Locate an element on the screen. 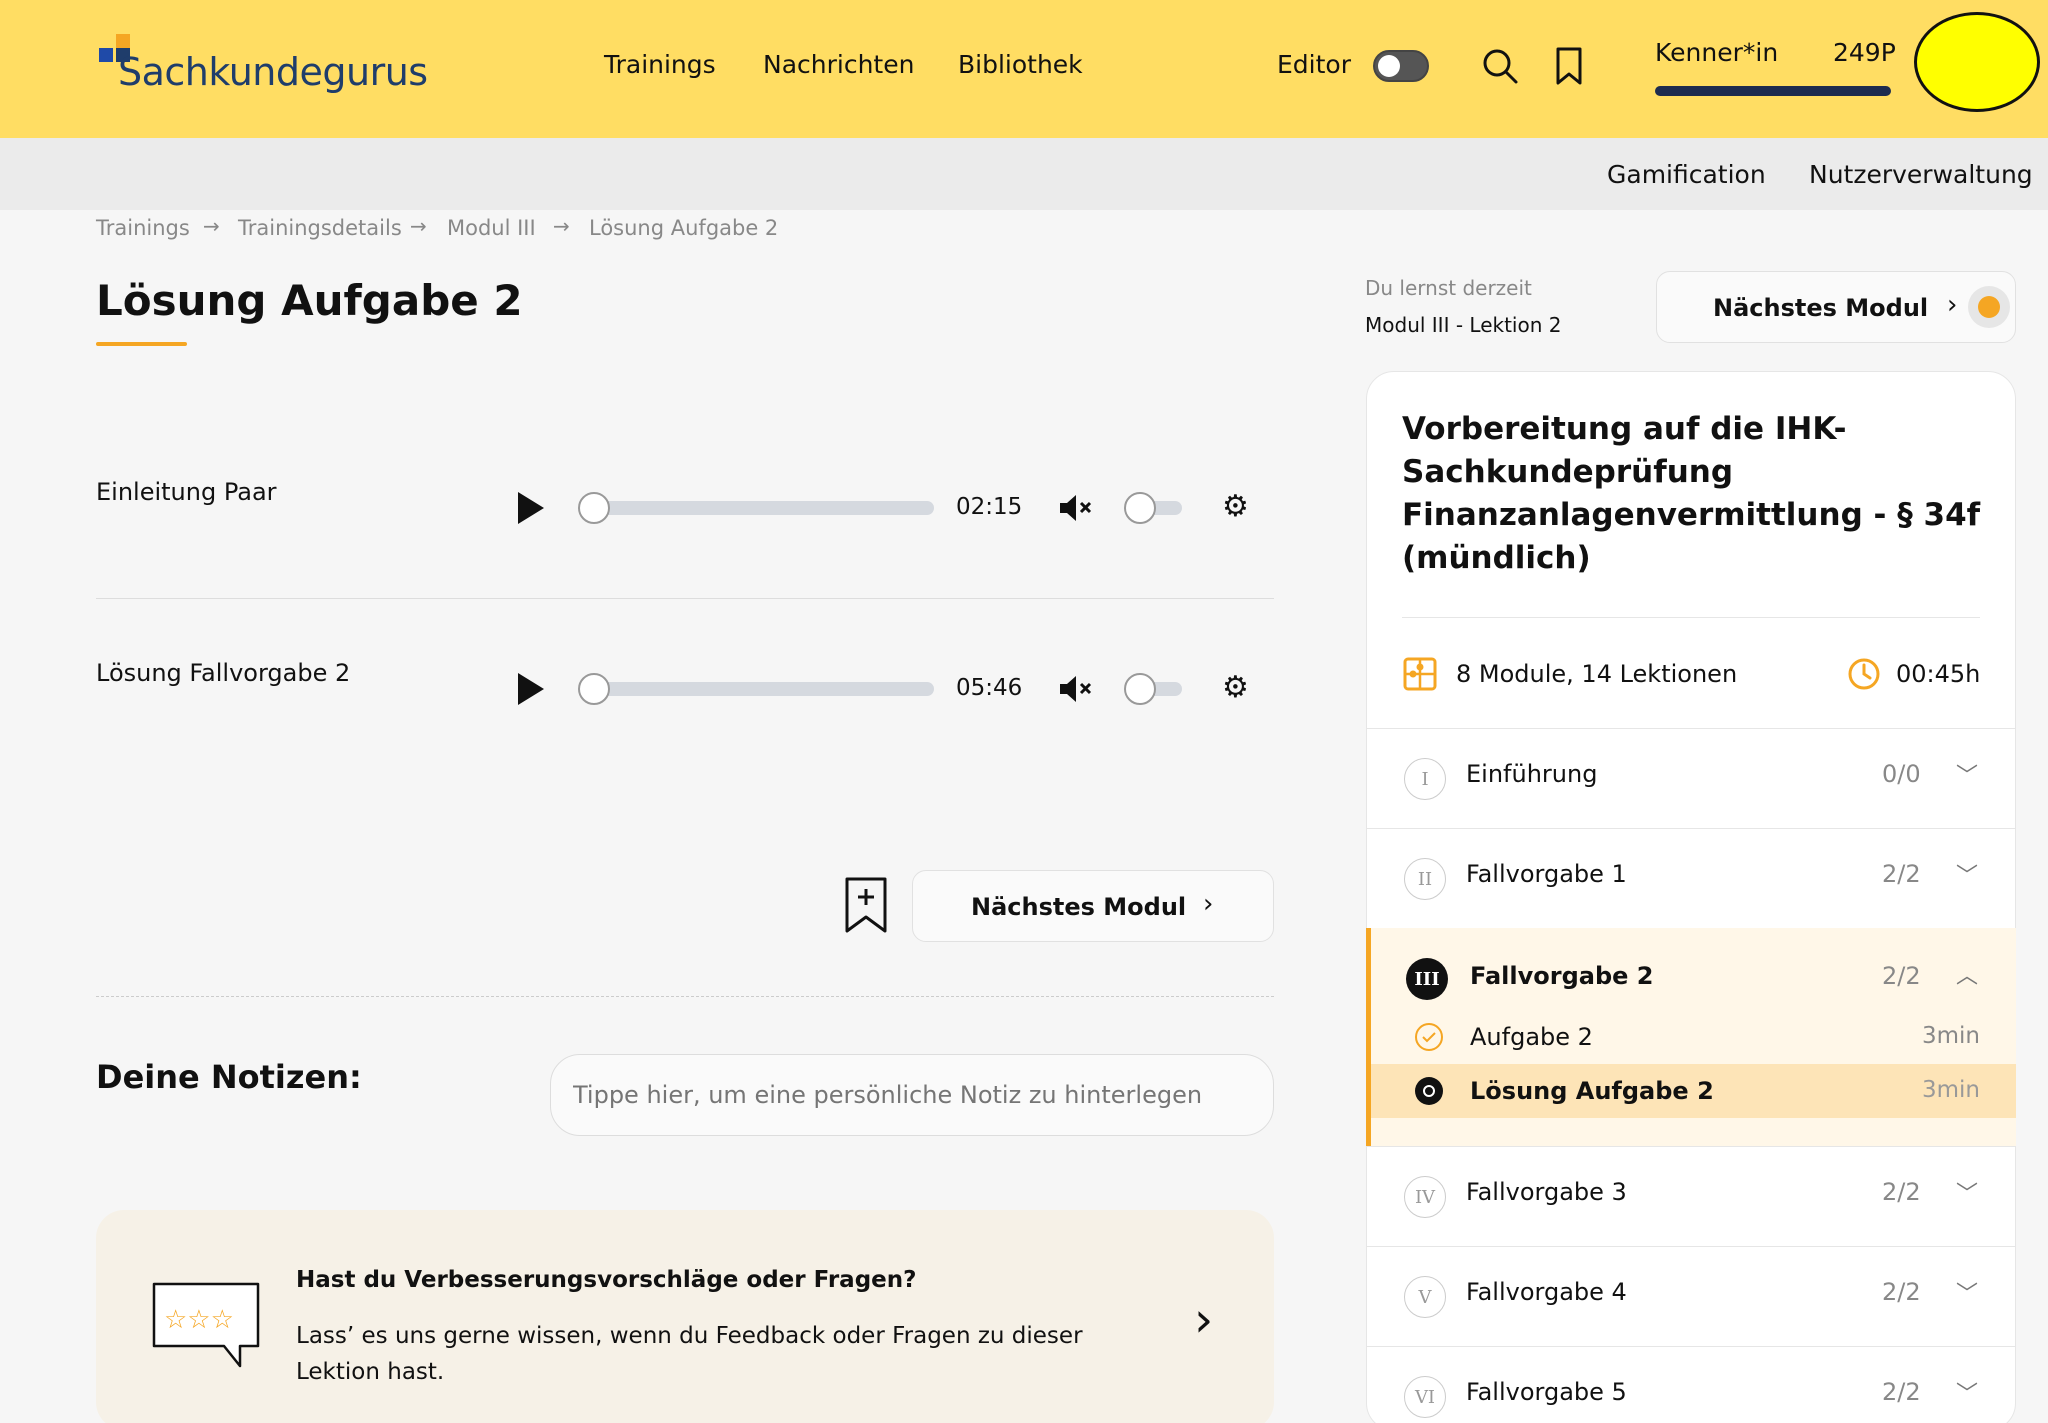  learning-label: Du lernst derzeit is located at coordinates (1448, 288).